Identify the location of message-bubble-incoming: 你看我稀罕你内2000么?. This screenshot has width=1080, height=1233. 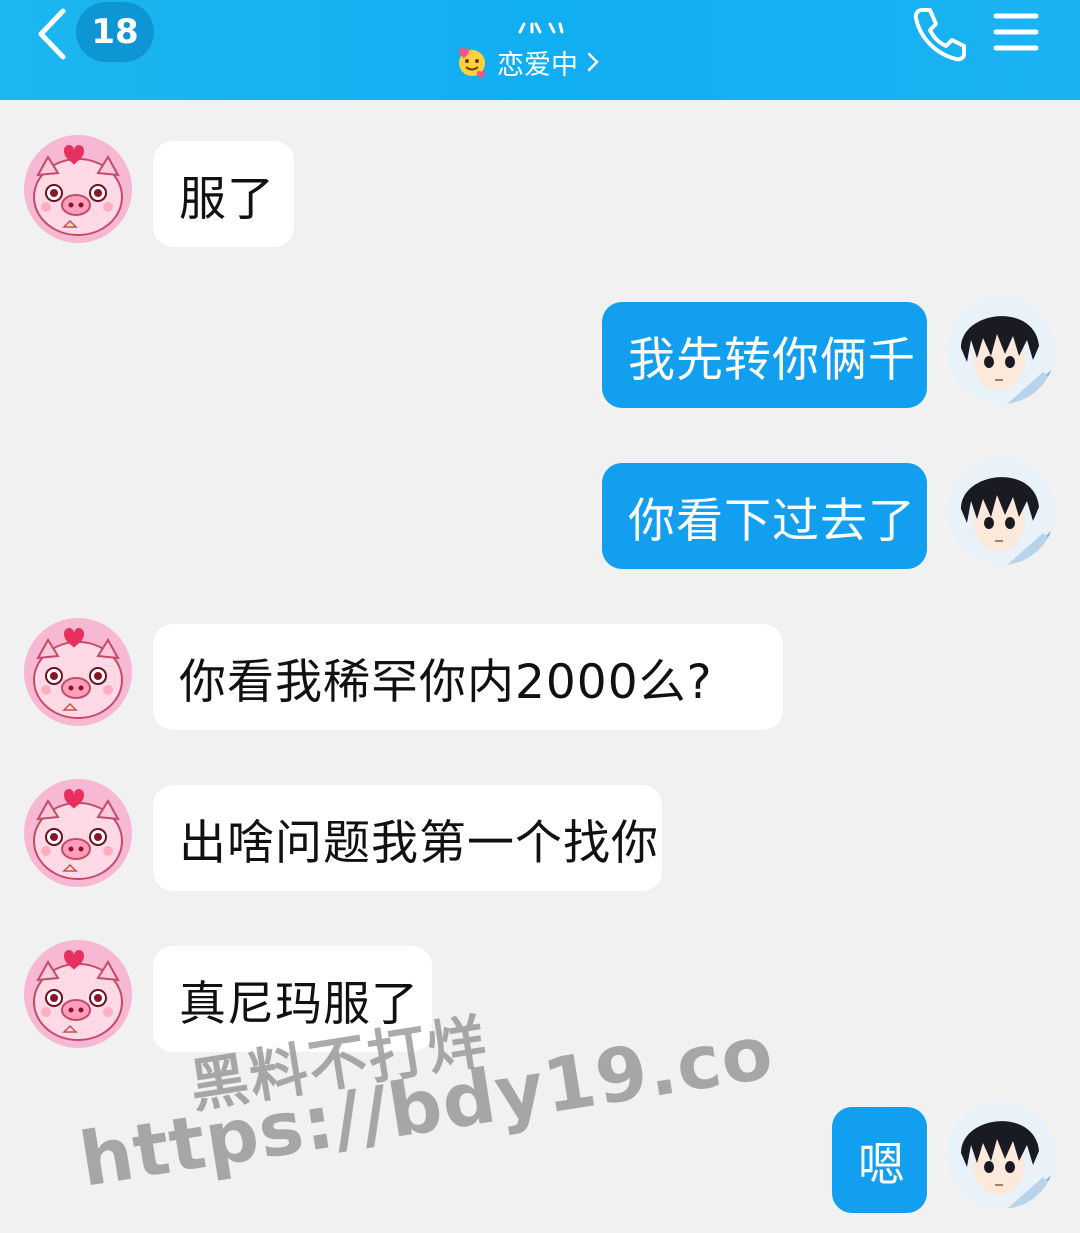
(468, 677).